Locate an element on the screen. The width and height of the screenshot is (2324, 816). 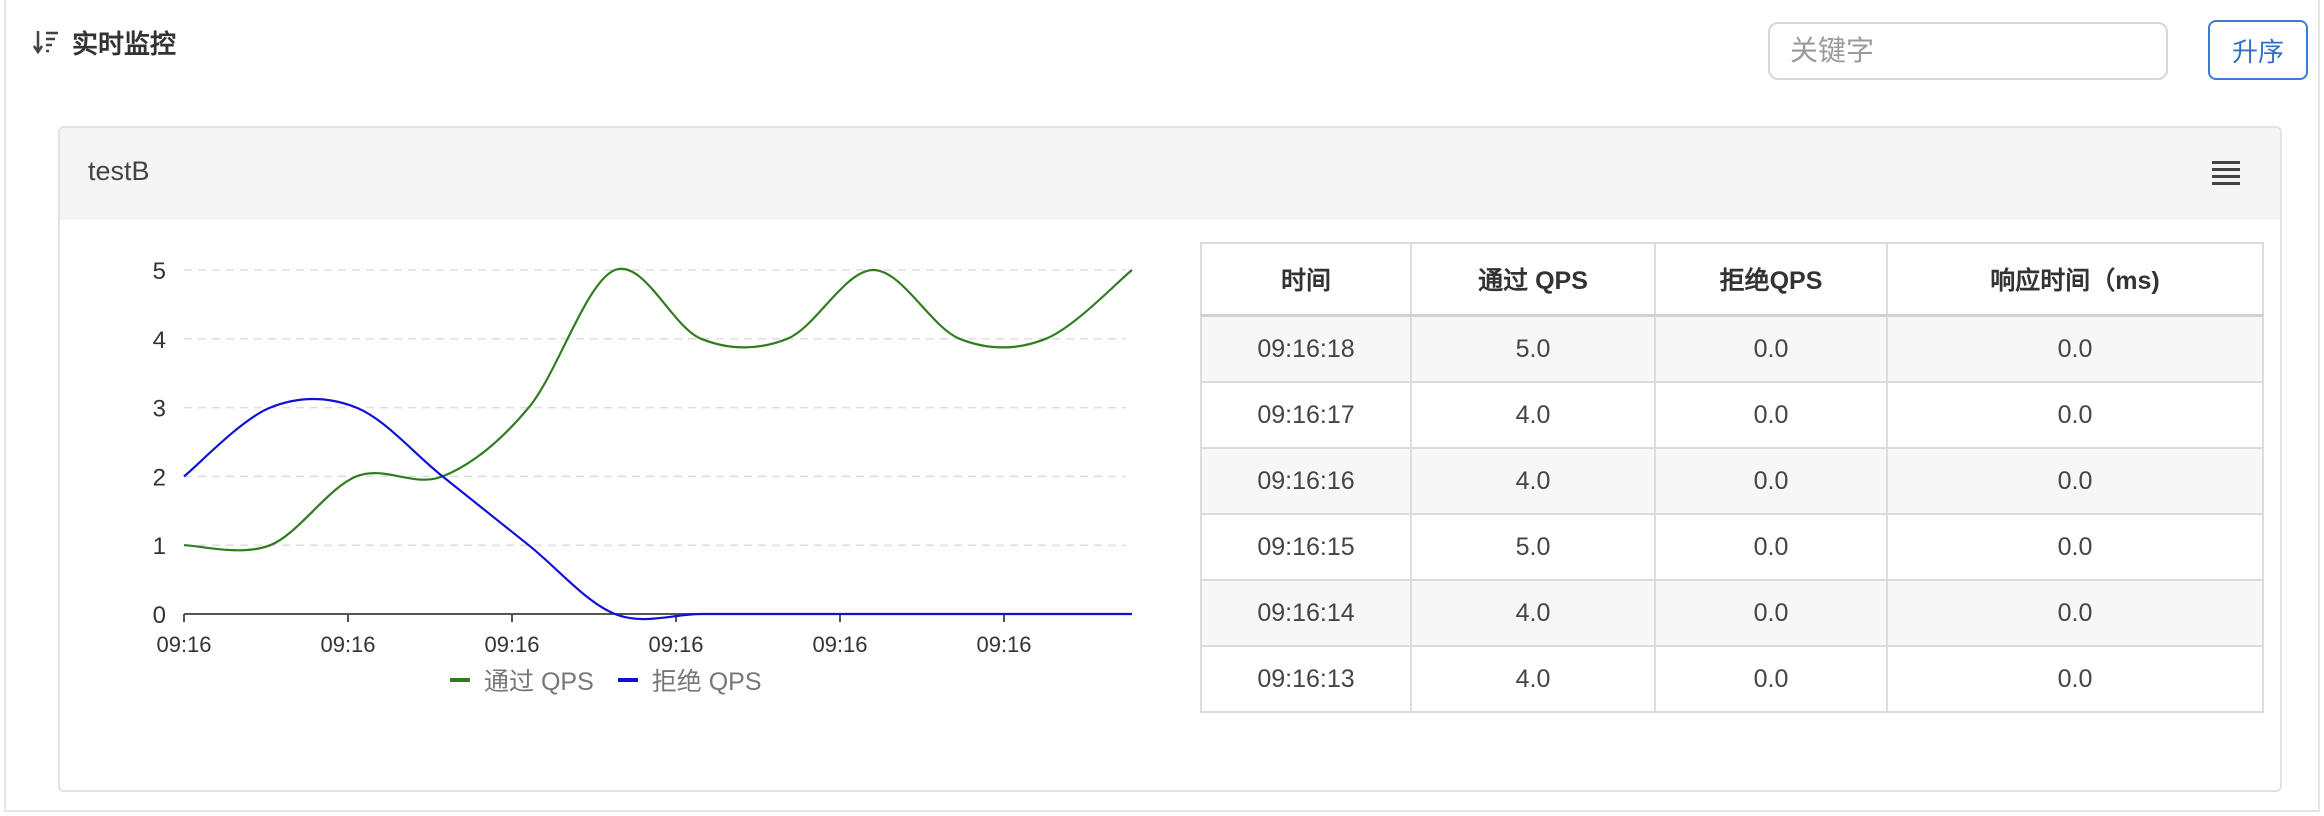
y-tick-label: 2 is located at coordinates (159, 477).